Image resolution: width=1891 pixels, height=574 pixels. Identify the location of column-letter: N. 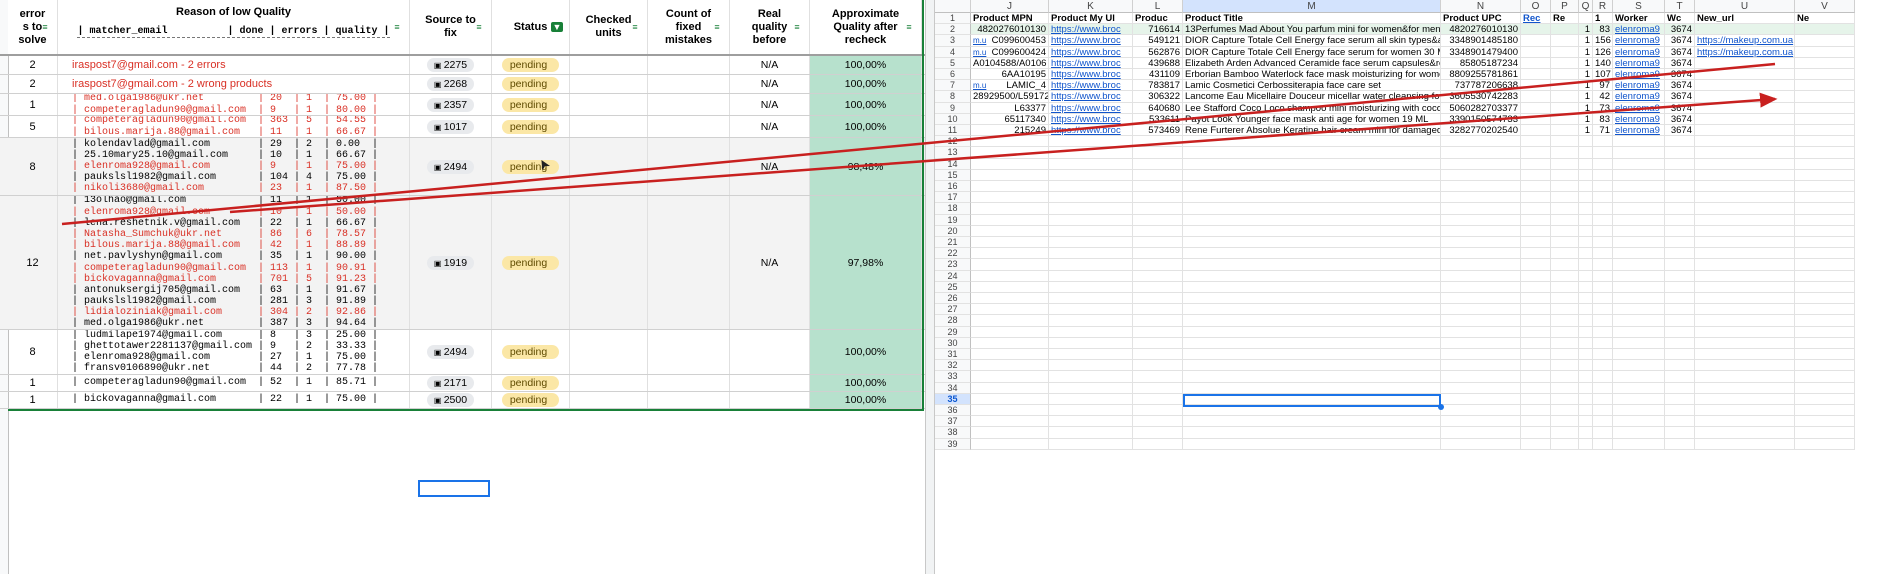
(1481, 6).